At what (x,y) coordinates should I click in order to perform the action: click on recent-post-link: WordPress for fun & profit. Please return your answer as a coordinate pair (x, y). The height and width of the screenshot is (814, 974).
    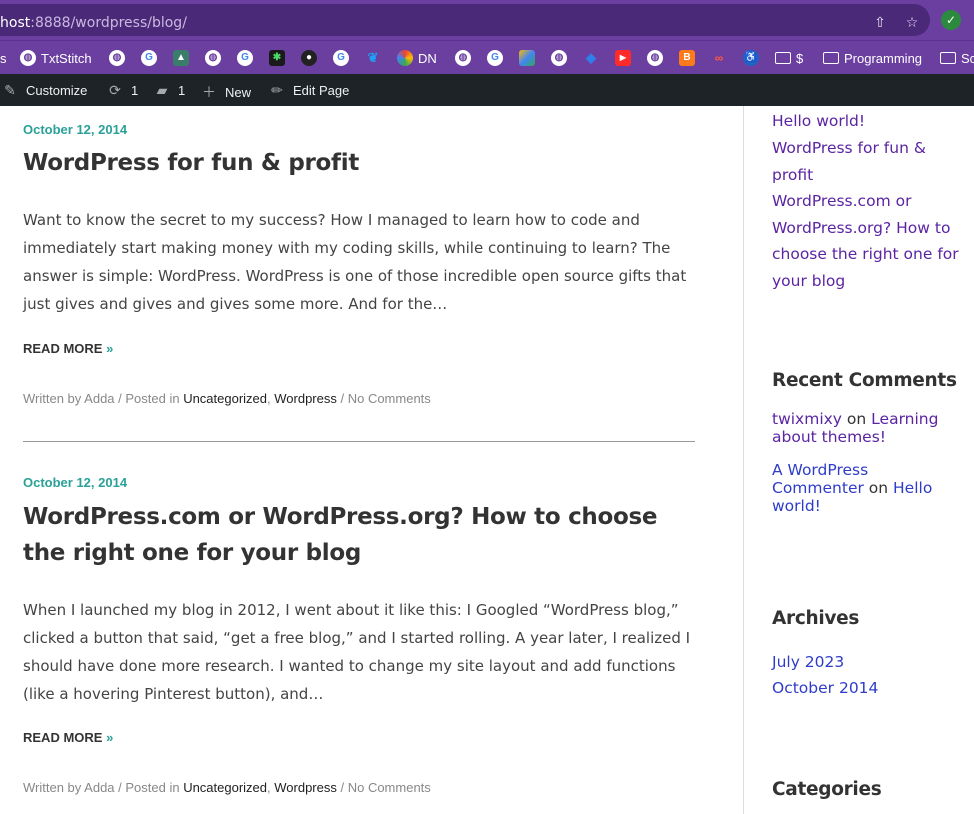
    Looking at the image, I should click on (867, 161).